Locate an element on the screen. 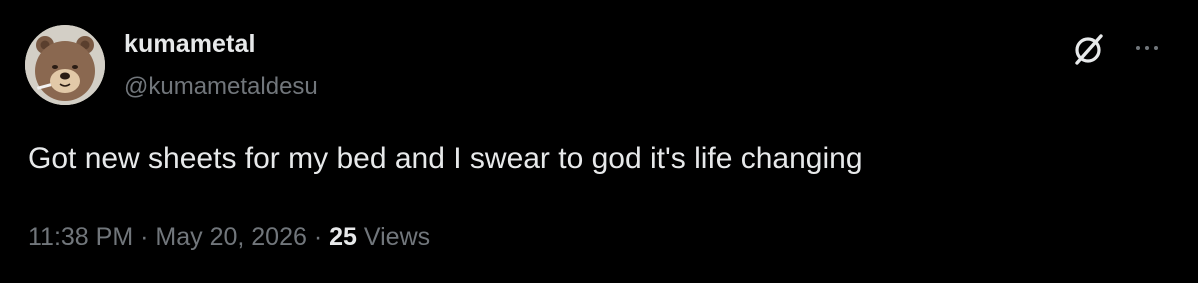 This screenshot has width=1198, height=283. tweet-date: May 20, 2026 is located at coordinates (231, 237).